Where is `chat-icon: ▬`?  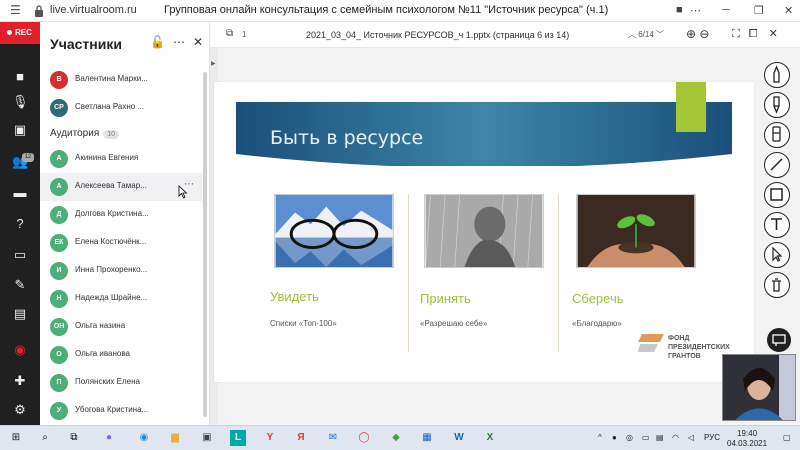
chat-icon: ▬ is located at coordinates (20, 193).